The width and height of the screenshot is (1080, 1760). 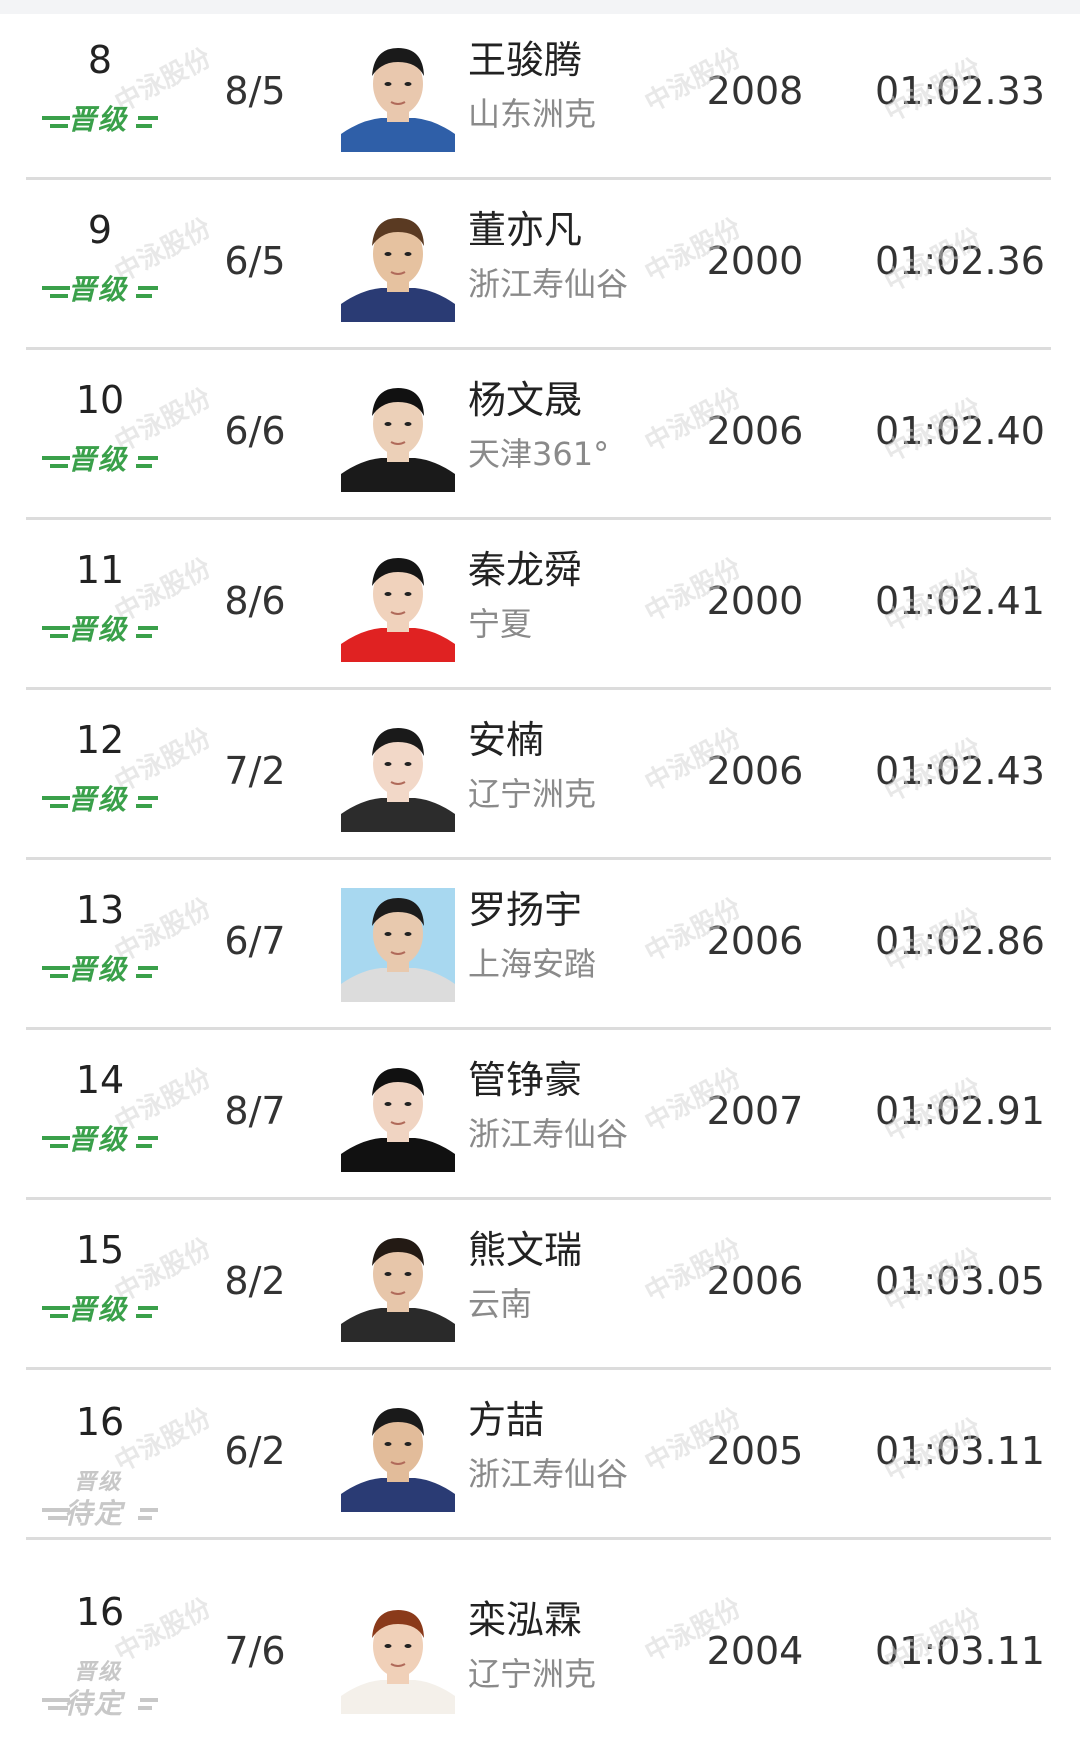 I want to click on result-time: 01:02.91, so click(x=960, y=1111).